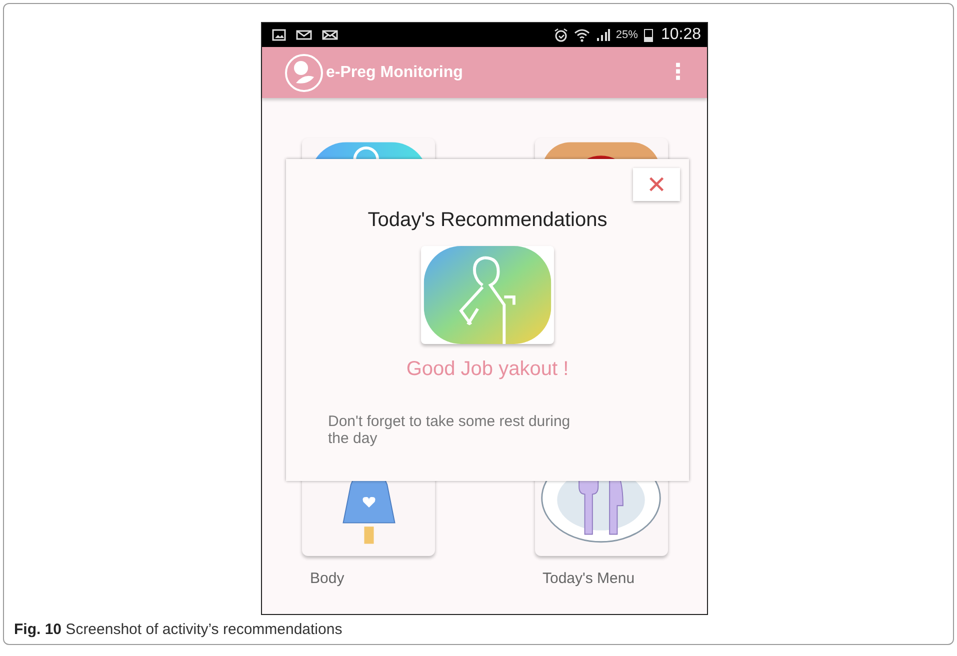 This screenshot has width=957, height=656. What do you see at coordinates (678, 72) in the screenshot?
I see `overflow-menu-button: ⋮` at bounding box center [678, 72].